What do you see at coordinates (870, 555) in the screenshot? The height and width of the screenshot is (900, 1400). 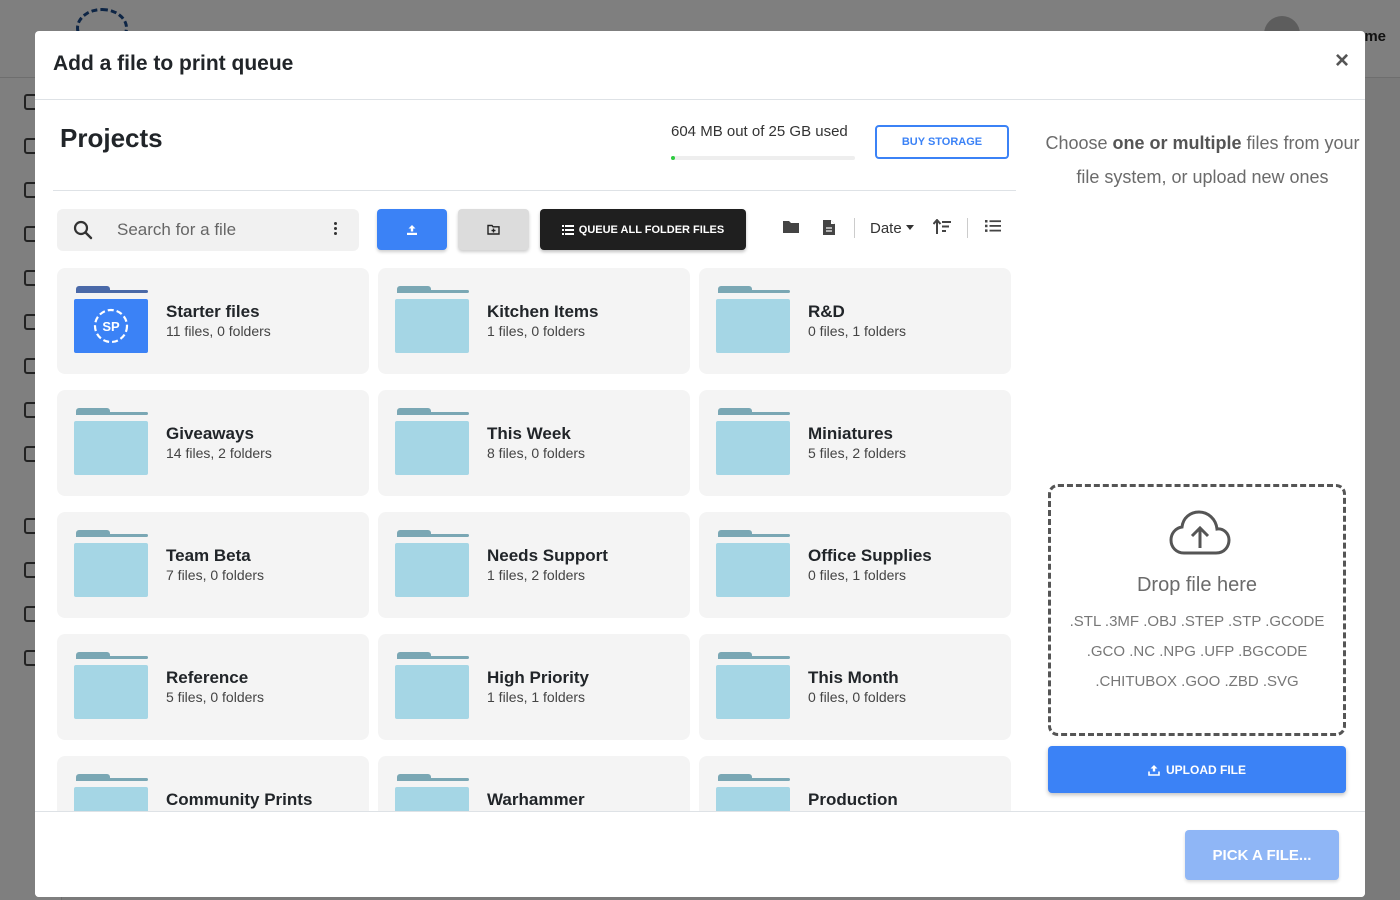 I see `folder-name: Office Supplies` at bounding box center [870, 555].